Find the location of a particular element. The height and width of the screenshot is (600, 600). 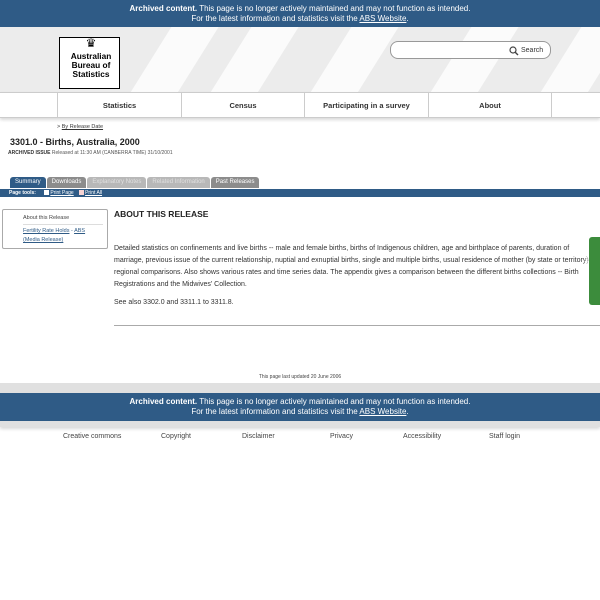

footer-link-copyright: Copyright is located at coordinates (176, 436).